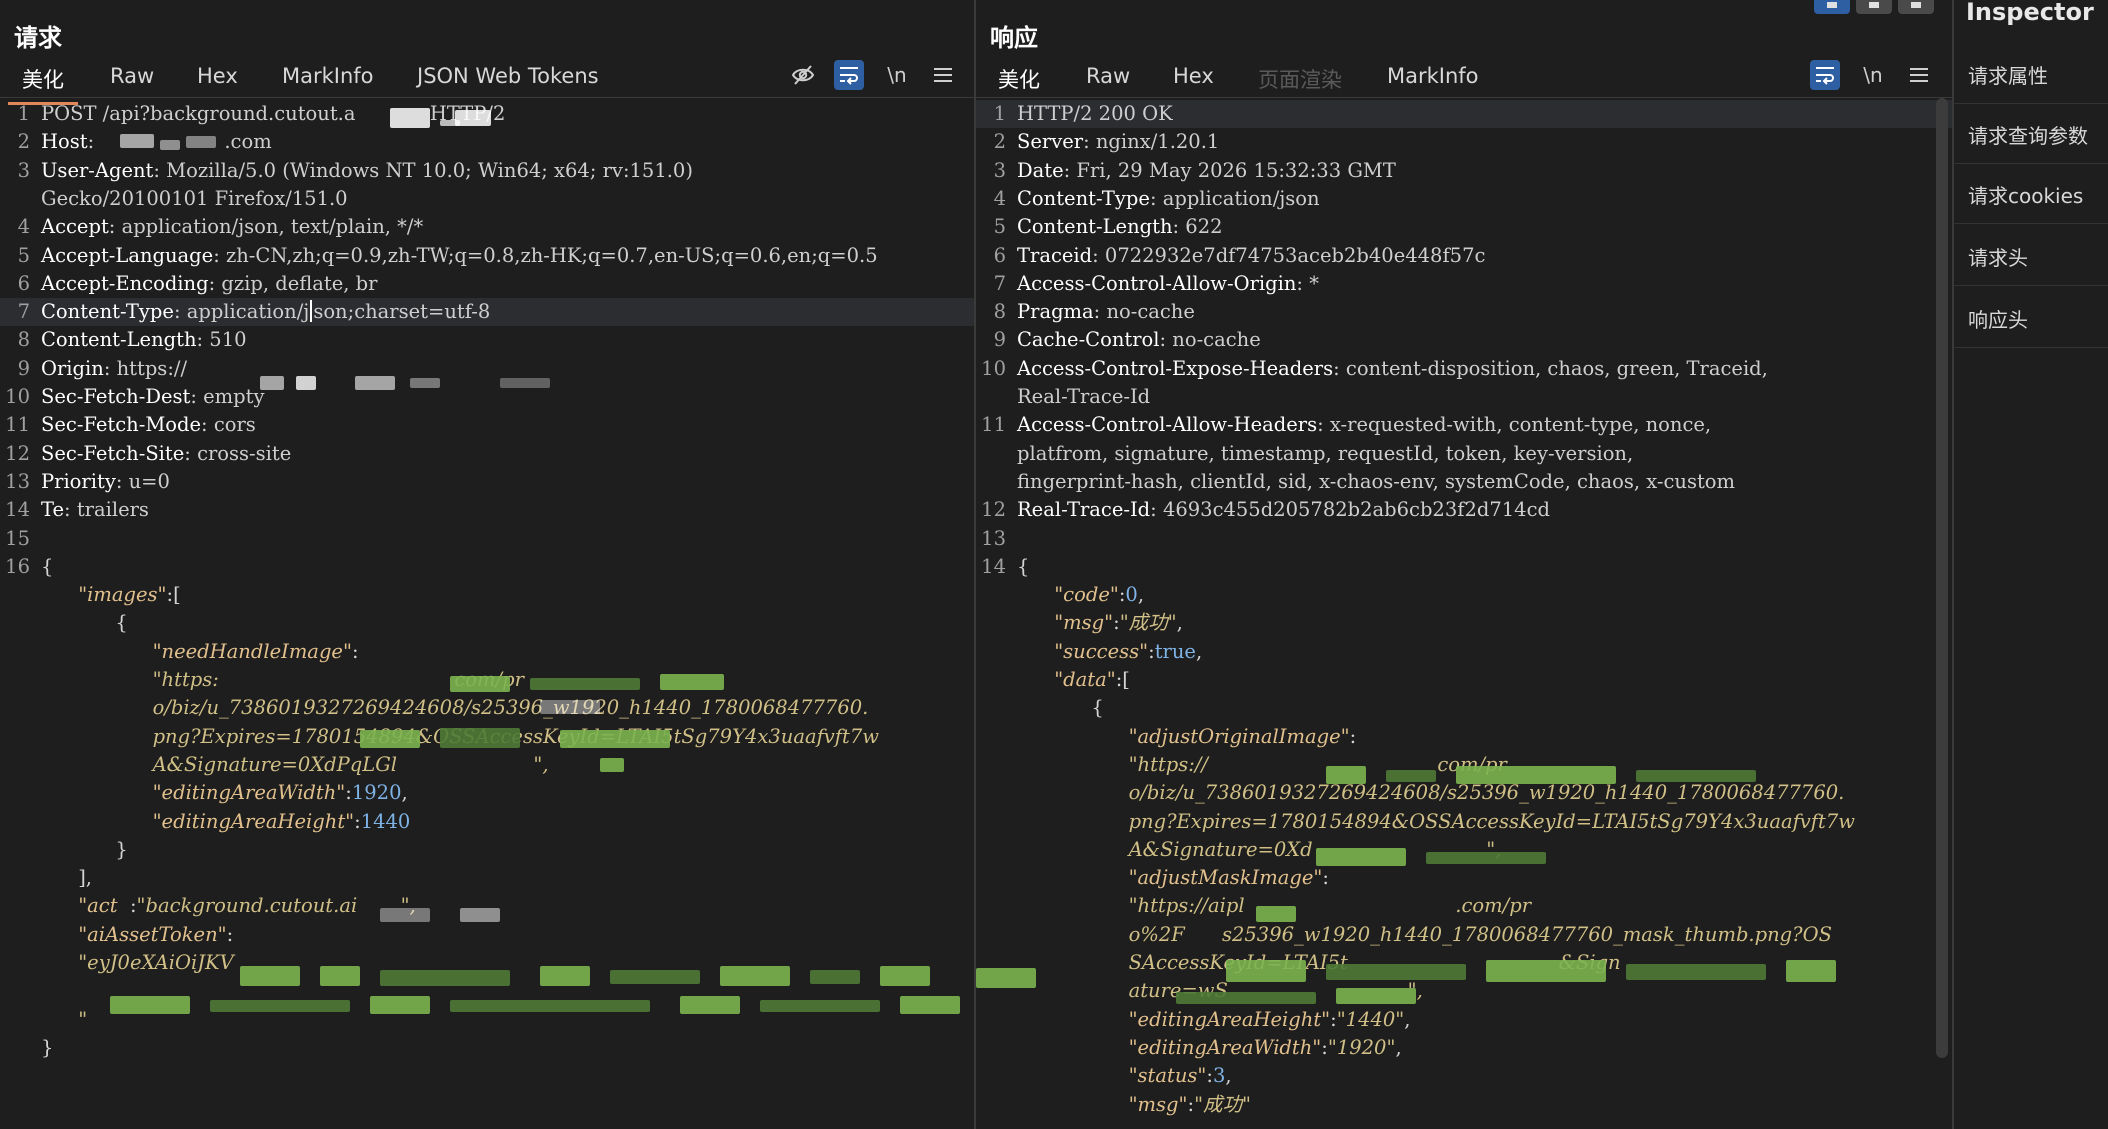  Describe the element at coordinates (1464, 878) in the screenshot. I see `code-line: "adjustMaskImage":` at that location.